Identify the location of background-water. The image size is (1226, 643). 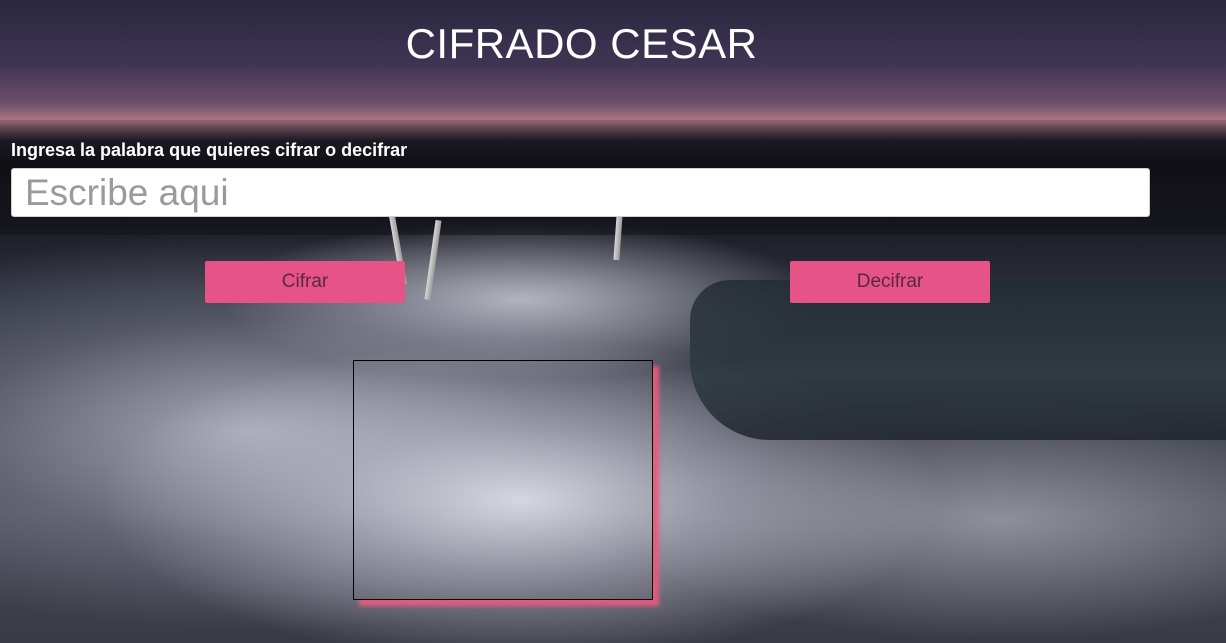
(958, 360).